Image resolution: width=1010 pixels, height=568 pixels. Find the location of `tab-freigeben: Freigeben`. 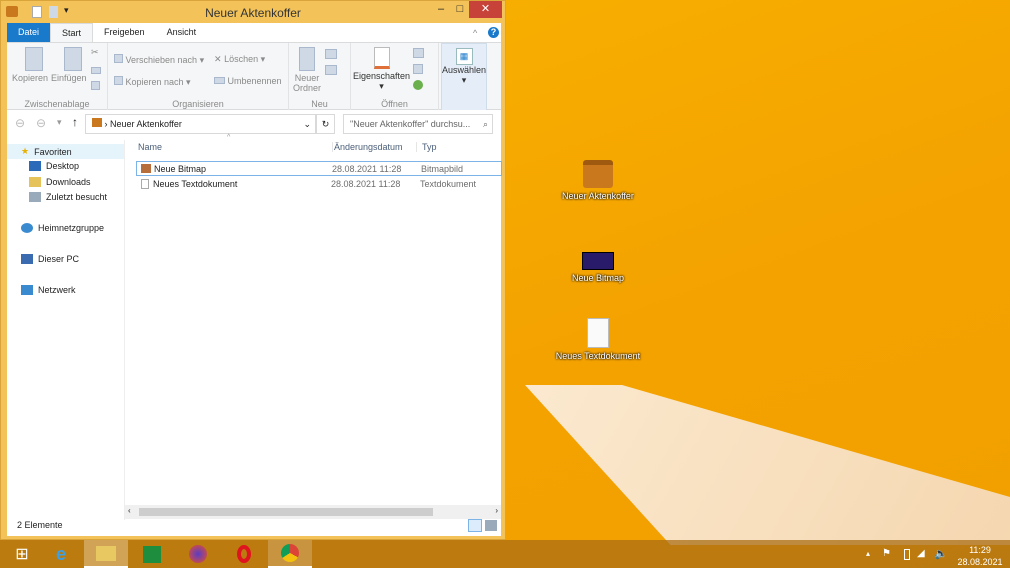

tab-freigeben: Freigeben is located at coordinates (124, 32).